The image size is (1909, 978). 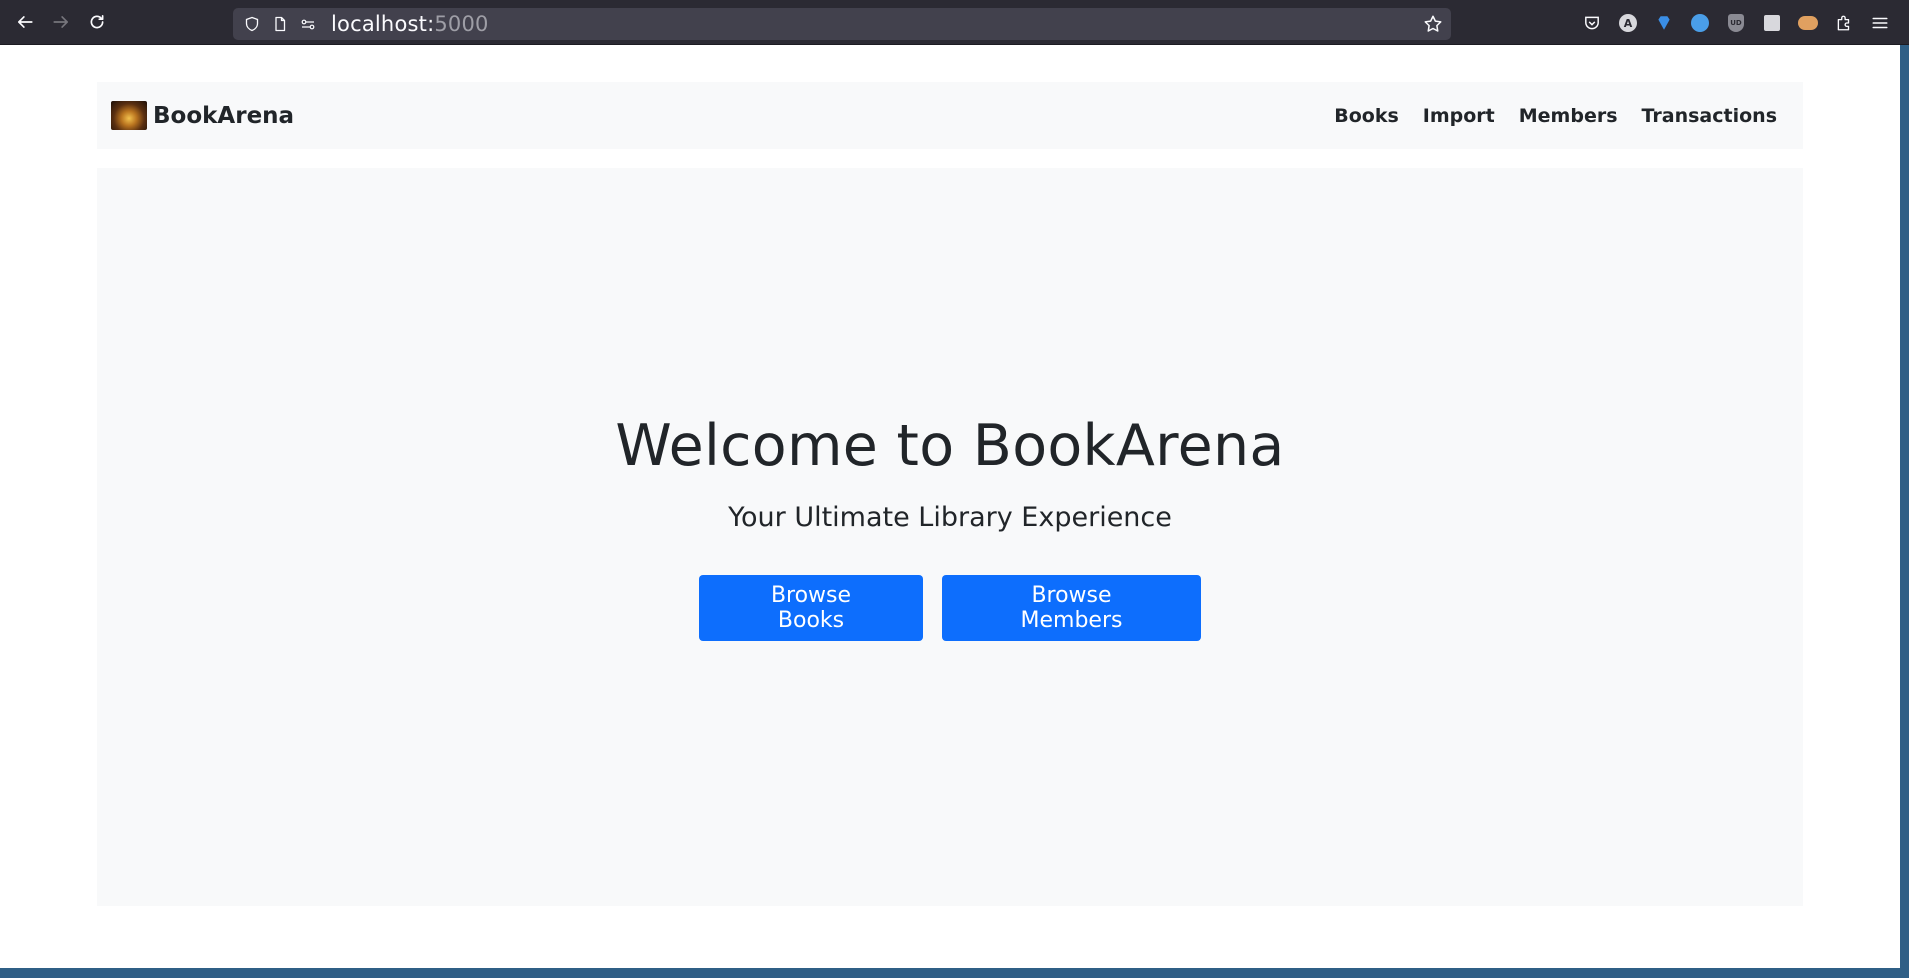 I want to click on desktop-background-edge, so click(x=1904, y=511).